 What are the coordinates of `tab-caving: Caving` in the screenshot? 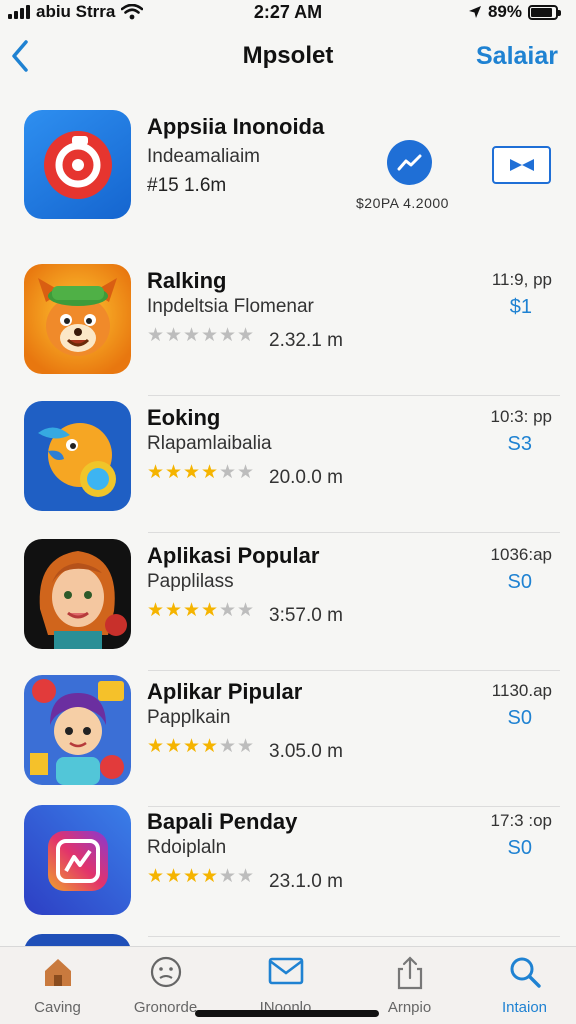 It's located at (57, 985).